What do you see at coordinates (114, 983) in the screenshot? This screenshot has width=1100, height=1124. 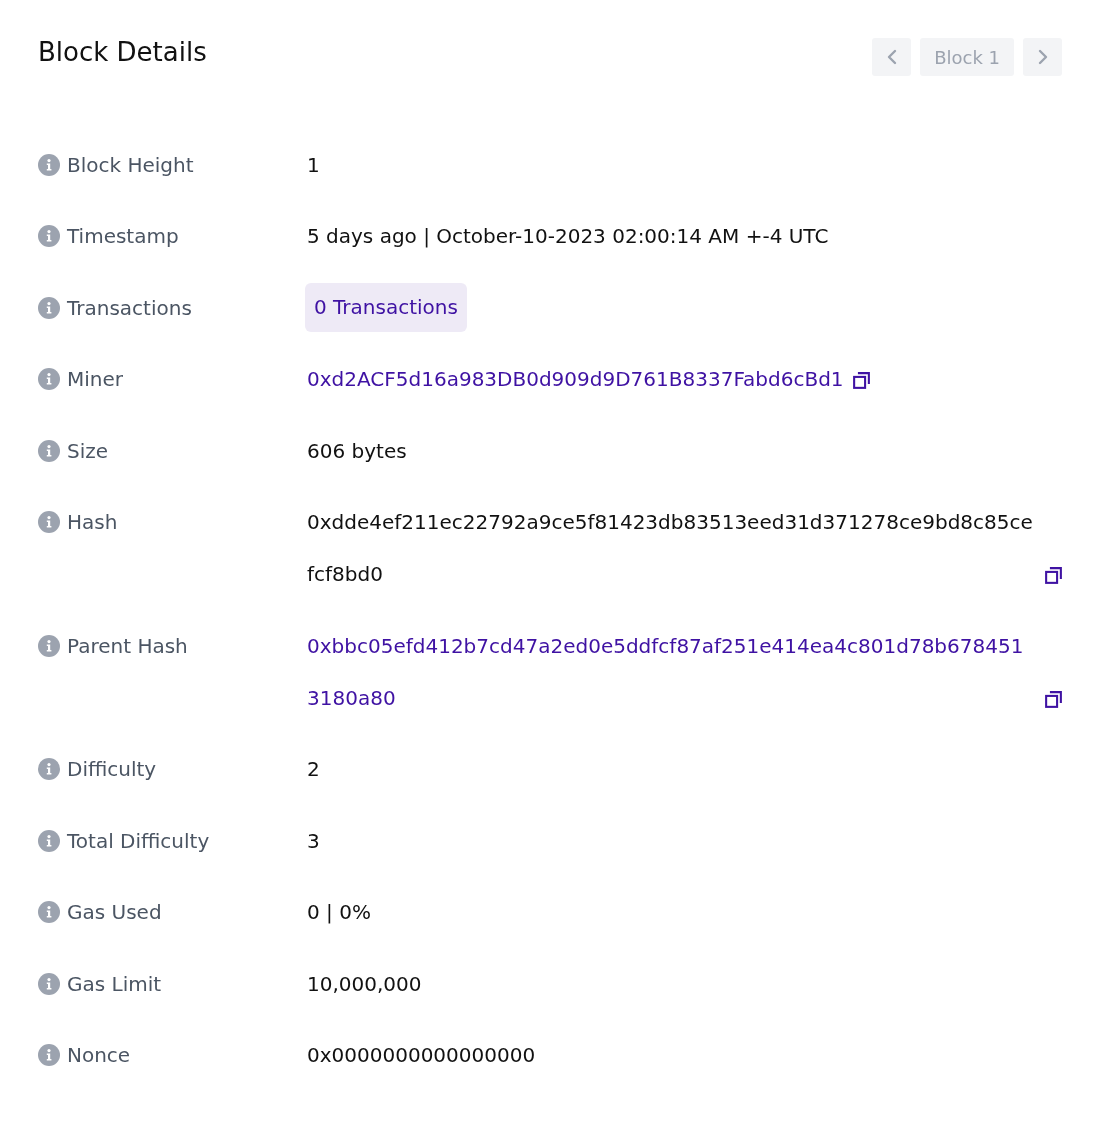 I see `field-label: Gas Limit` at bounding box center [114, 983].